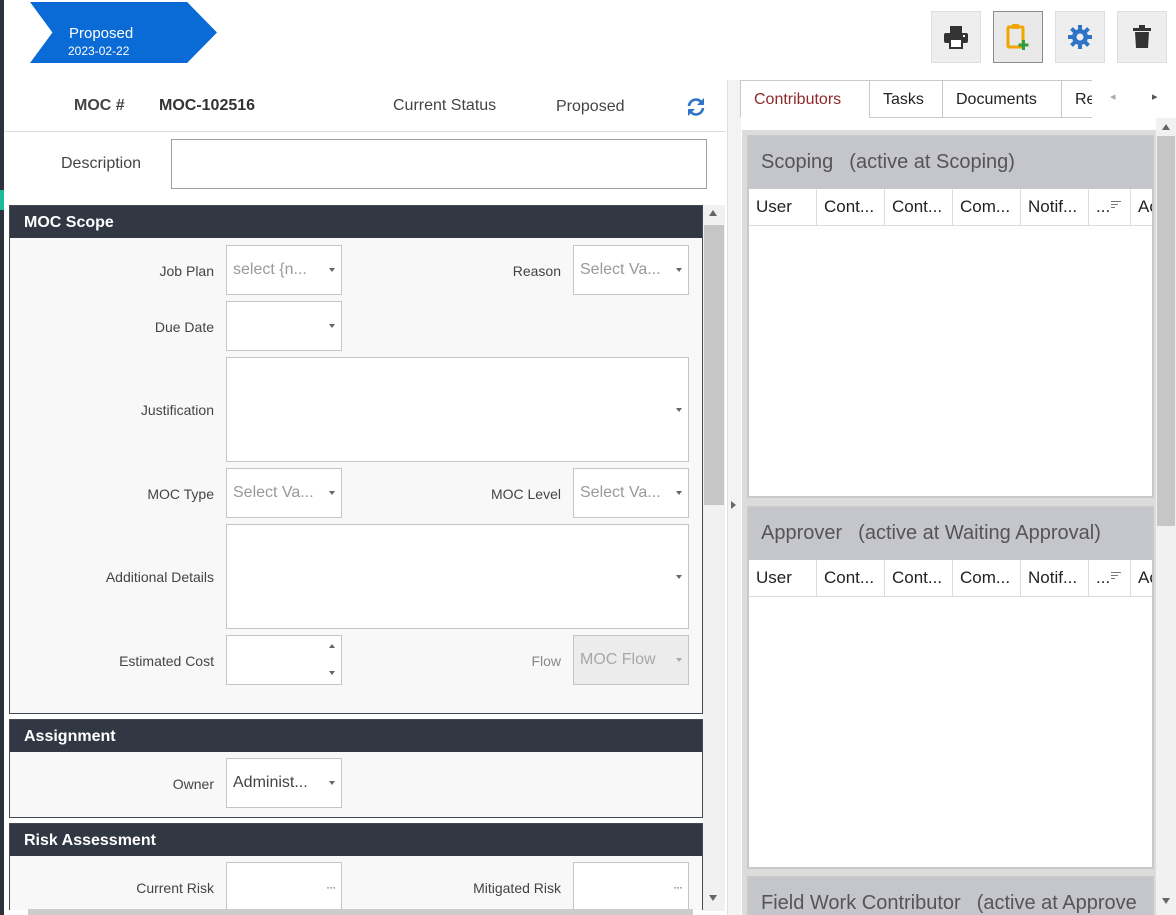 The width and height of the screenshot is (1176, 915). What do you see at coordinates (2, 457) in the screenshot?
I see `window-edge` at bounding box center [2, 457].